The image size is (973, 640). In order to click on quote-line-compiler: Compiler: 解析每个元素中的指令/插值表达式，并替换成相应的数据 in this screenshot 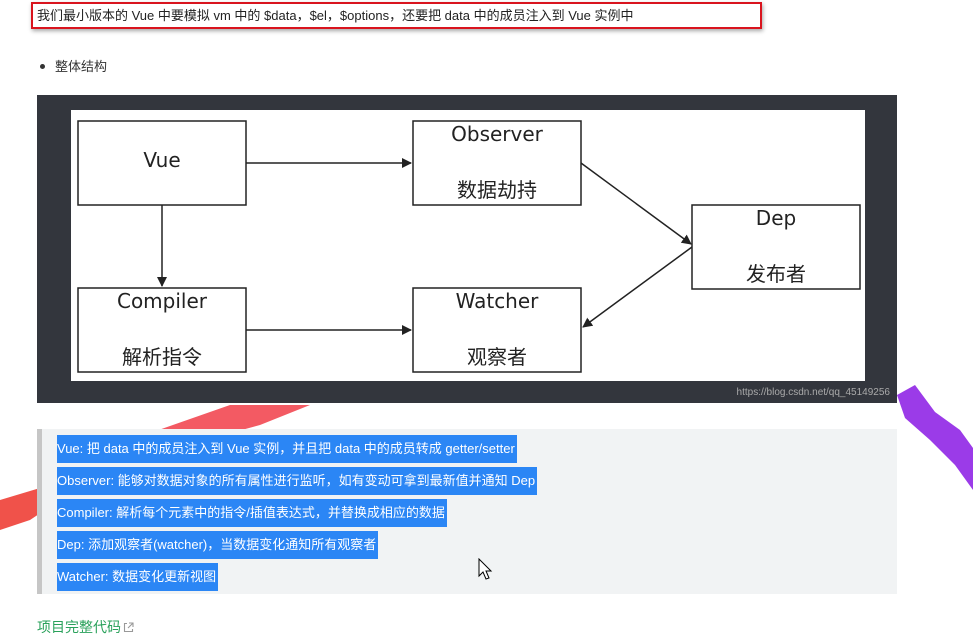, I will do `click(252, 513)`.